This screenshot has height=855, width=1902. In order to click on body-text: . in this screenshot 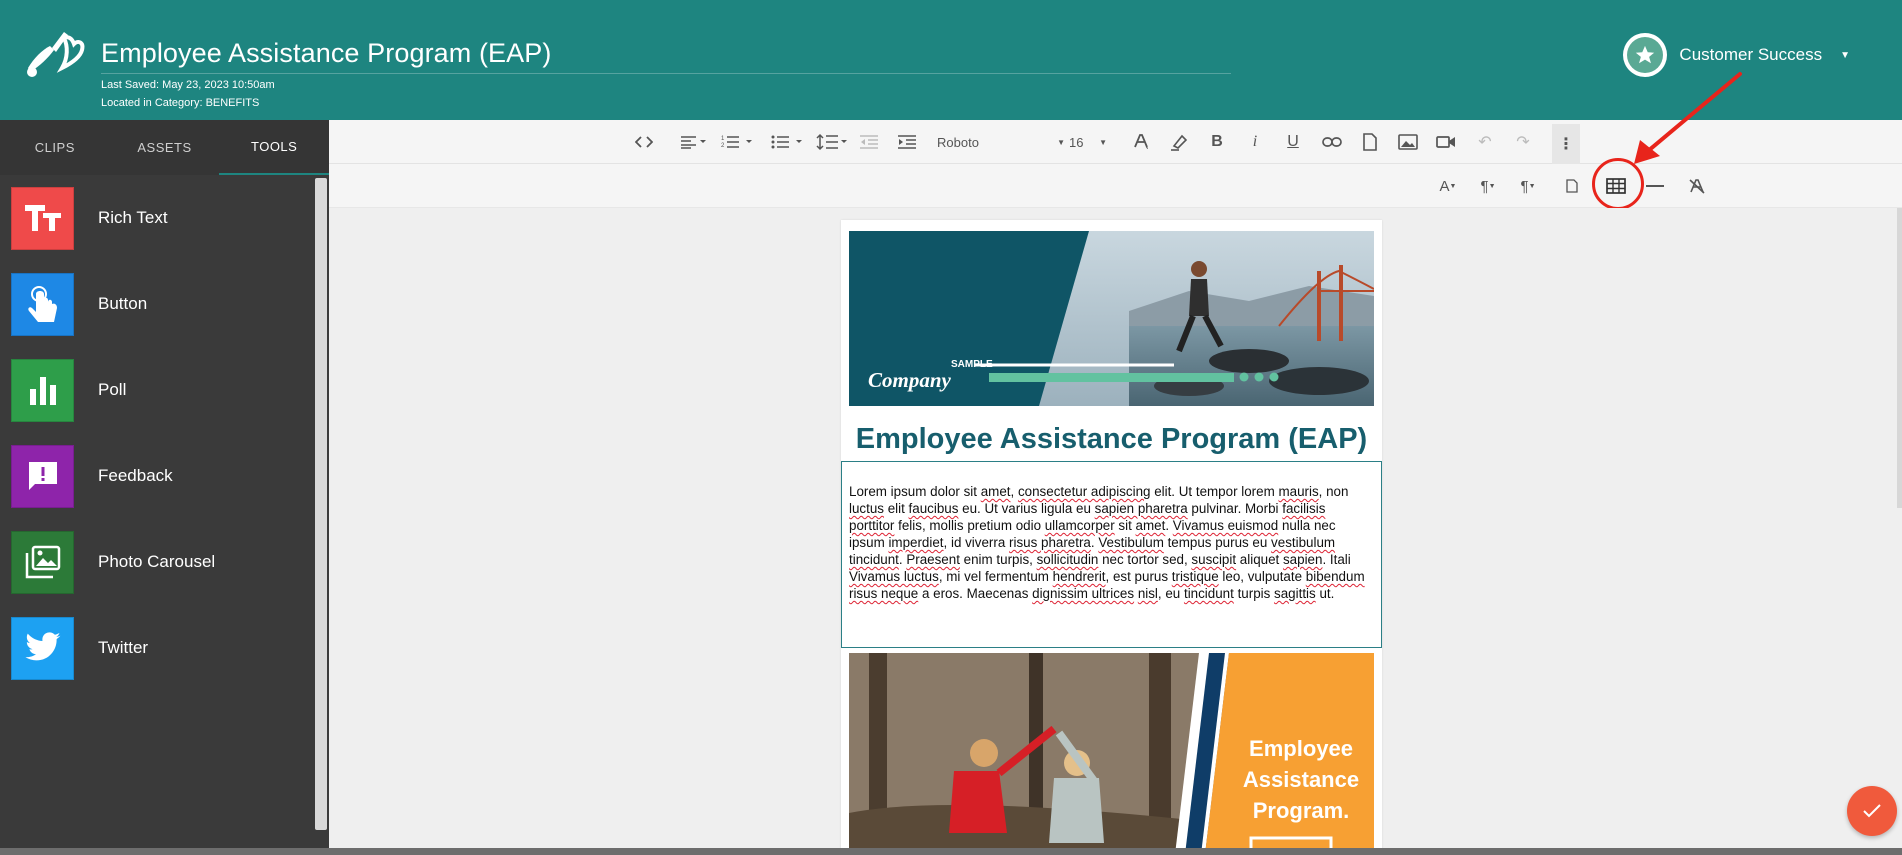, I will do `click(1169, 525)`.